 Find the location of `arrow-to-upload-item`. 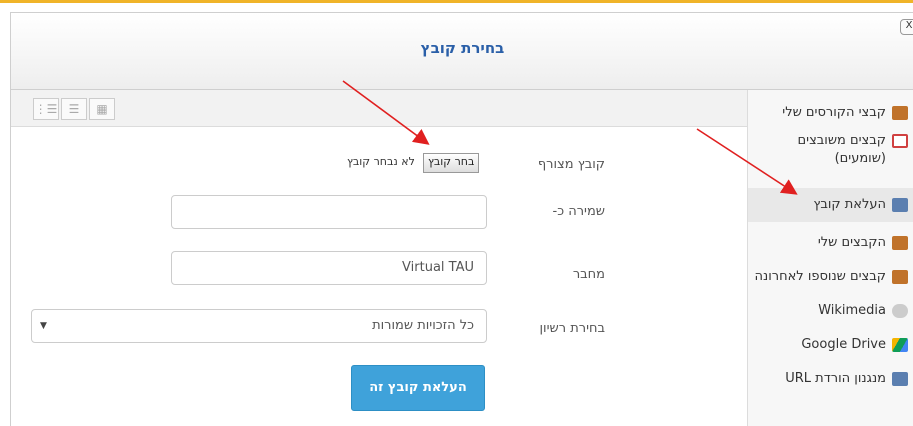

arrow-to-upload-item is located at coordinates (747, 161).